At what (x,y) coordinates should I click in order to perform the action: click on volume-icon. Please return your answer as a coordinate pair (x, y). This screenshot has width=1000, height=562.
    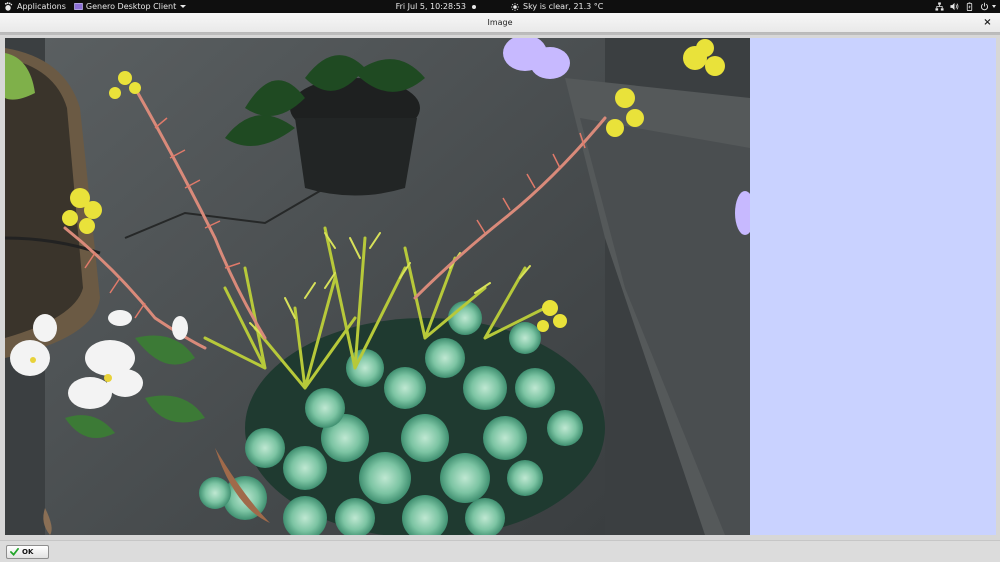
    Looking at the image, I should click on (954, 6).